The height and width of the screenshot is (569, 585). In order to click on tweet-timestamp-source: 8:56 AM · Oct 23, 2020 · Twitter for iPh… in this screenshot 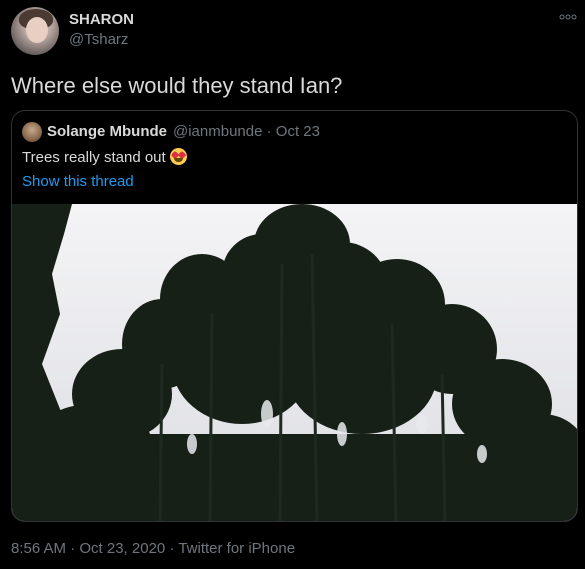, I will do `click(153, 548)`.